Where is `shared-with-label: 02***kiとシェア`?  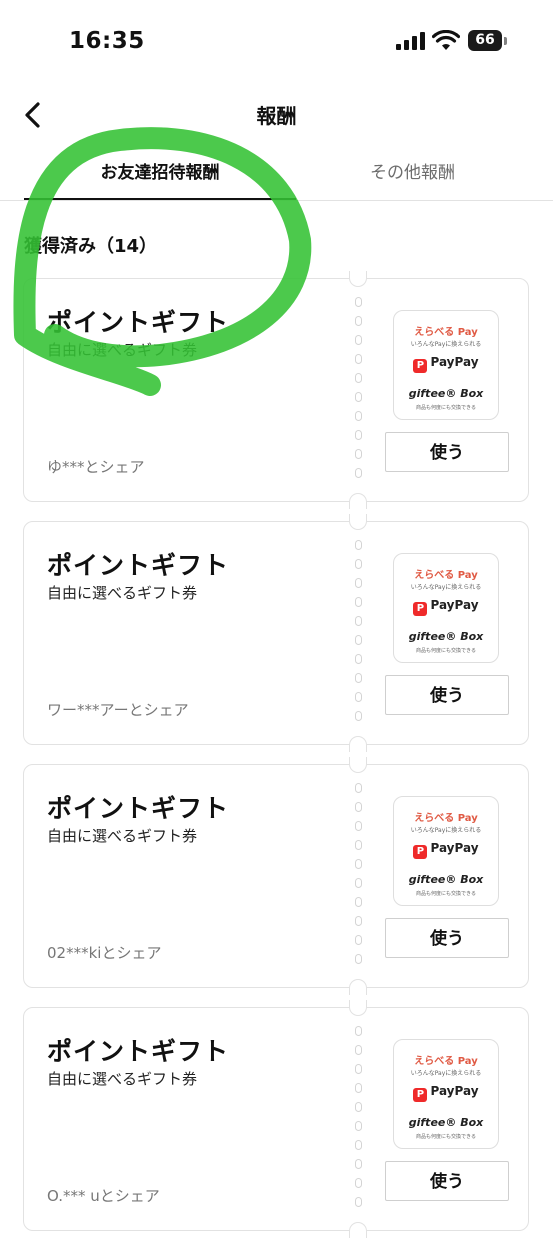
shared-with-label: 02***kiとシェア is located at coordinates (104, 953).